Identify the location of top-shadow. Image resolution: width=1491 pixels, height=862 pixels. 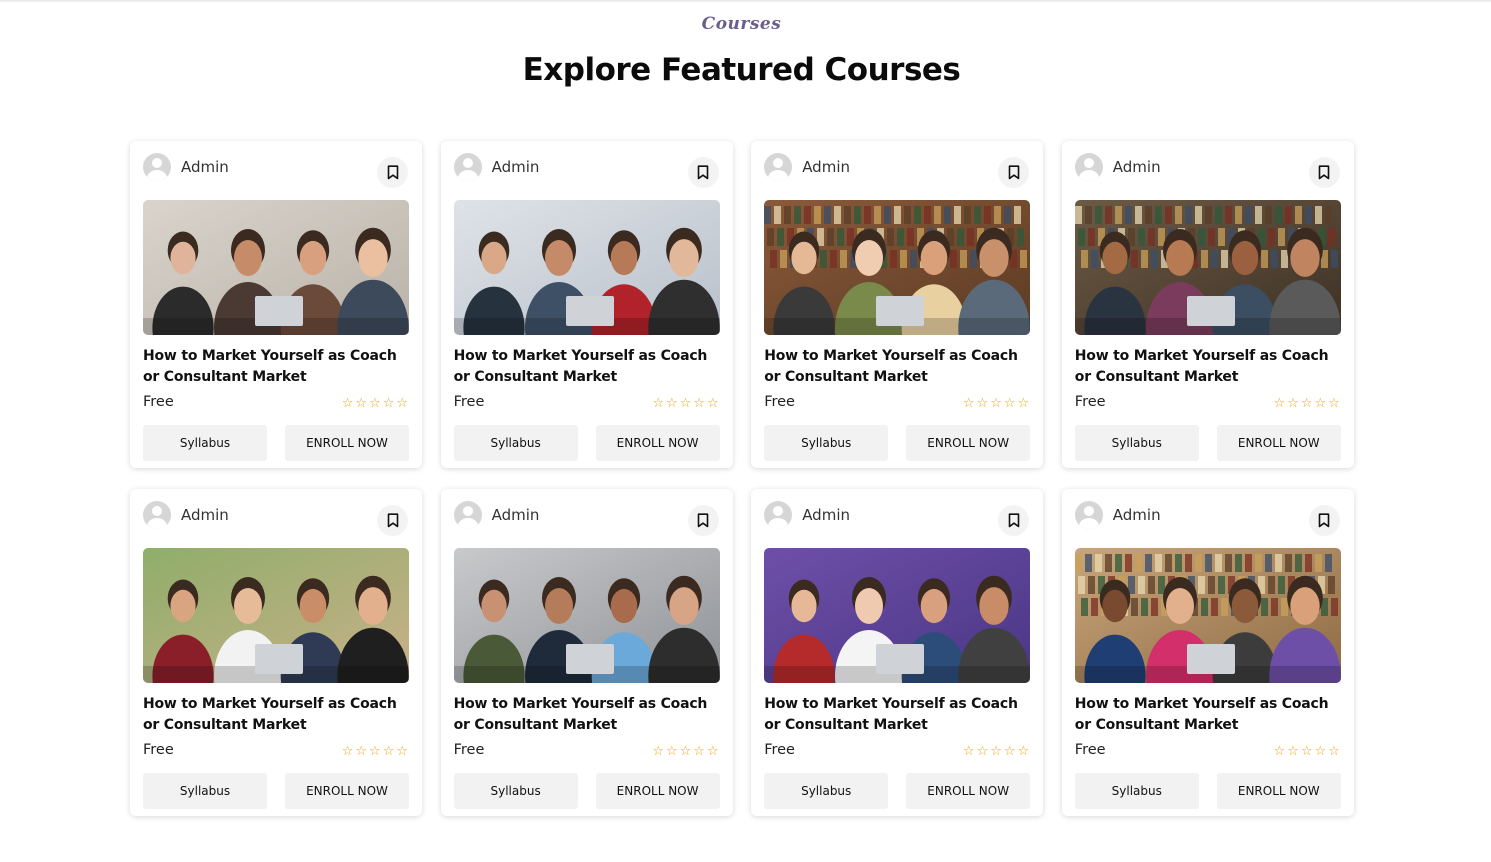
(745, 1).